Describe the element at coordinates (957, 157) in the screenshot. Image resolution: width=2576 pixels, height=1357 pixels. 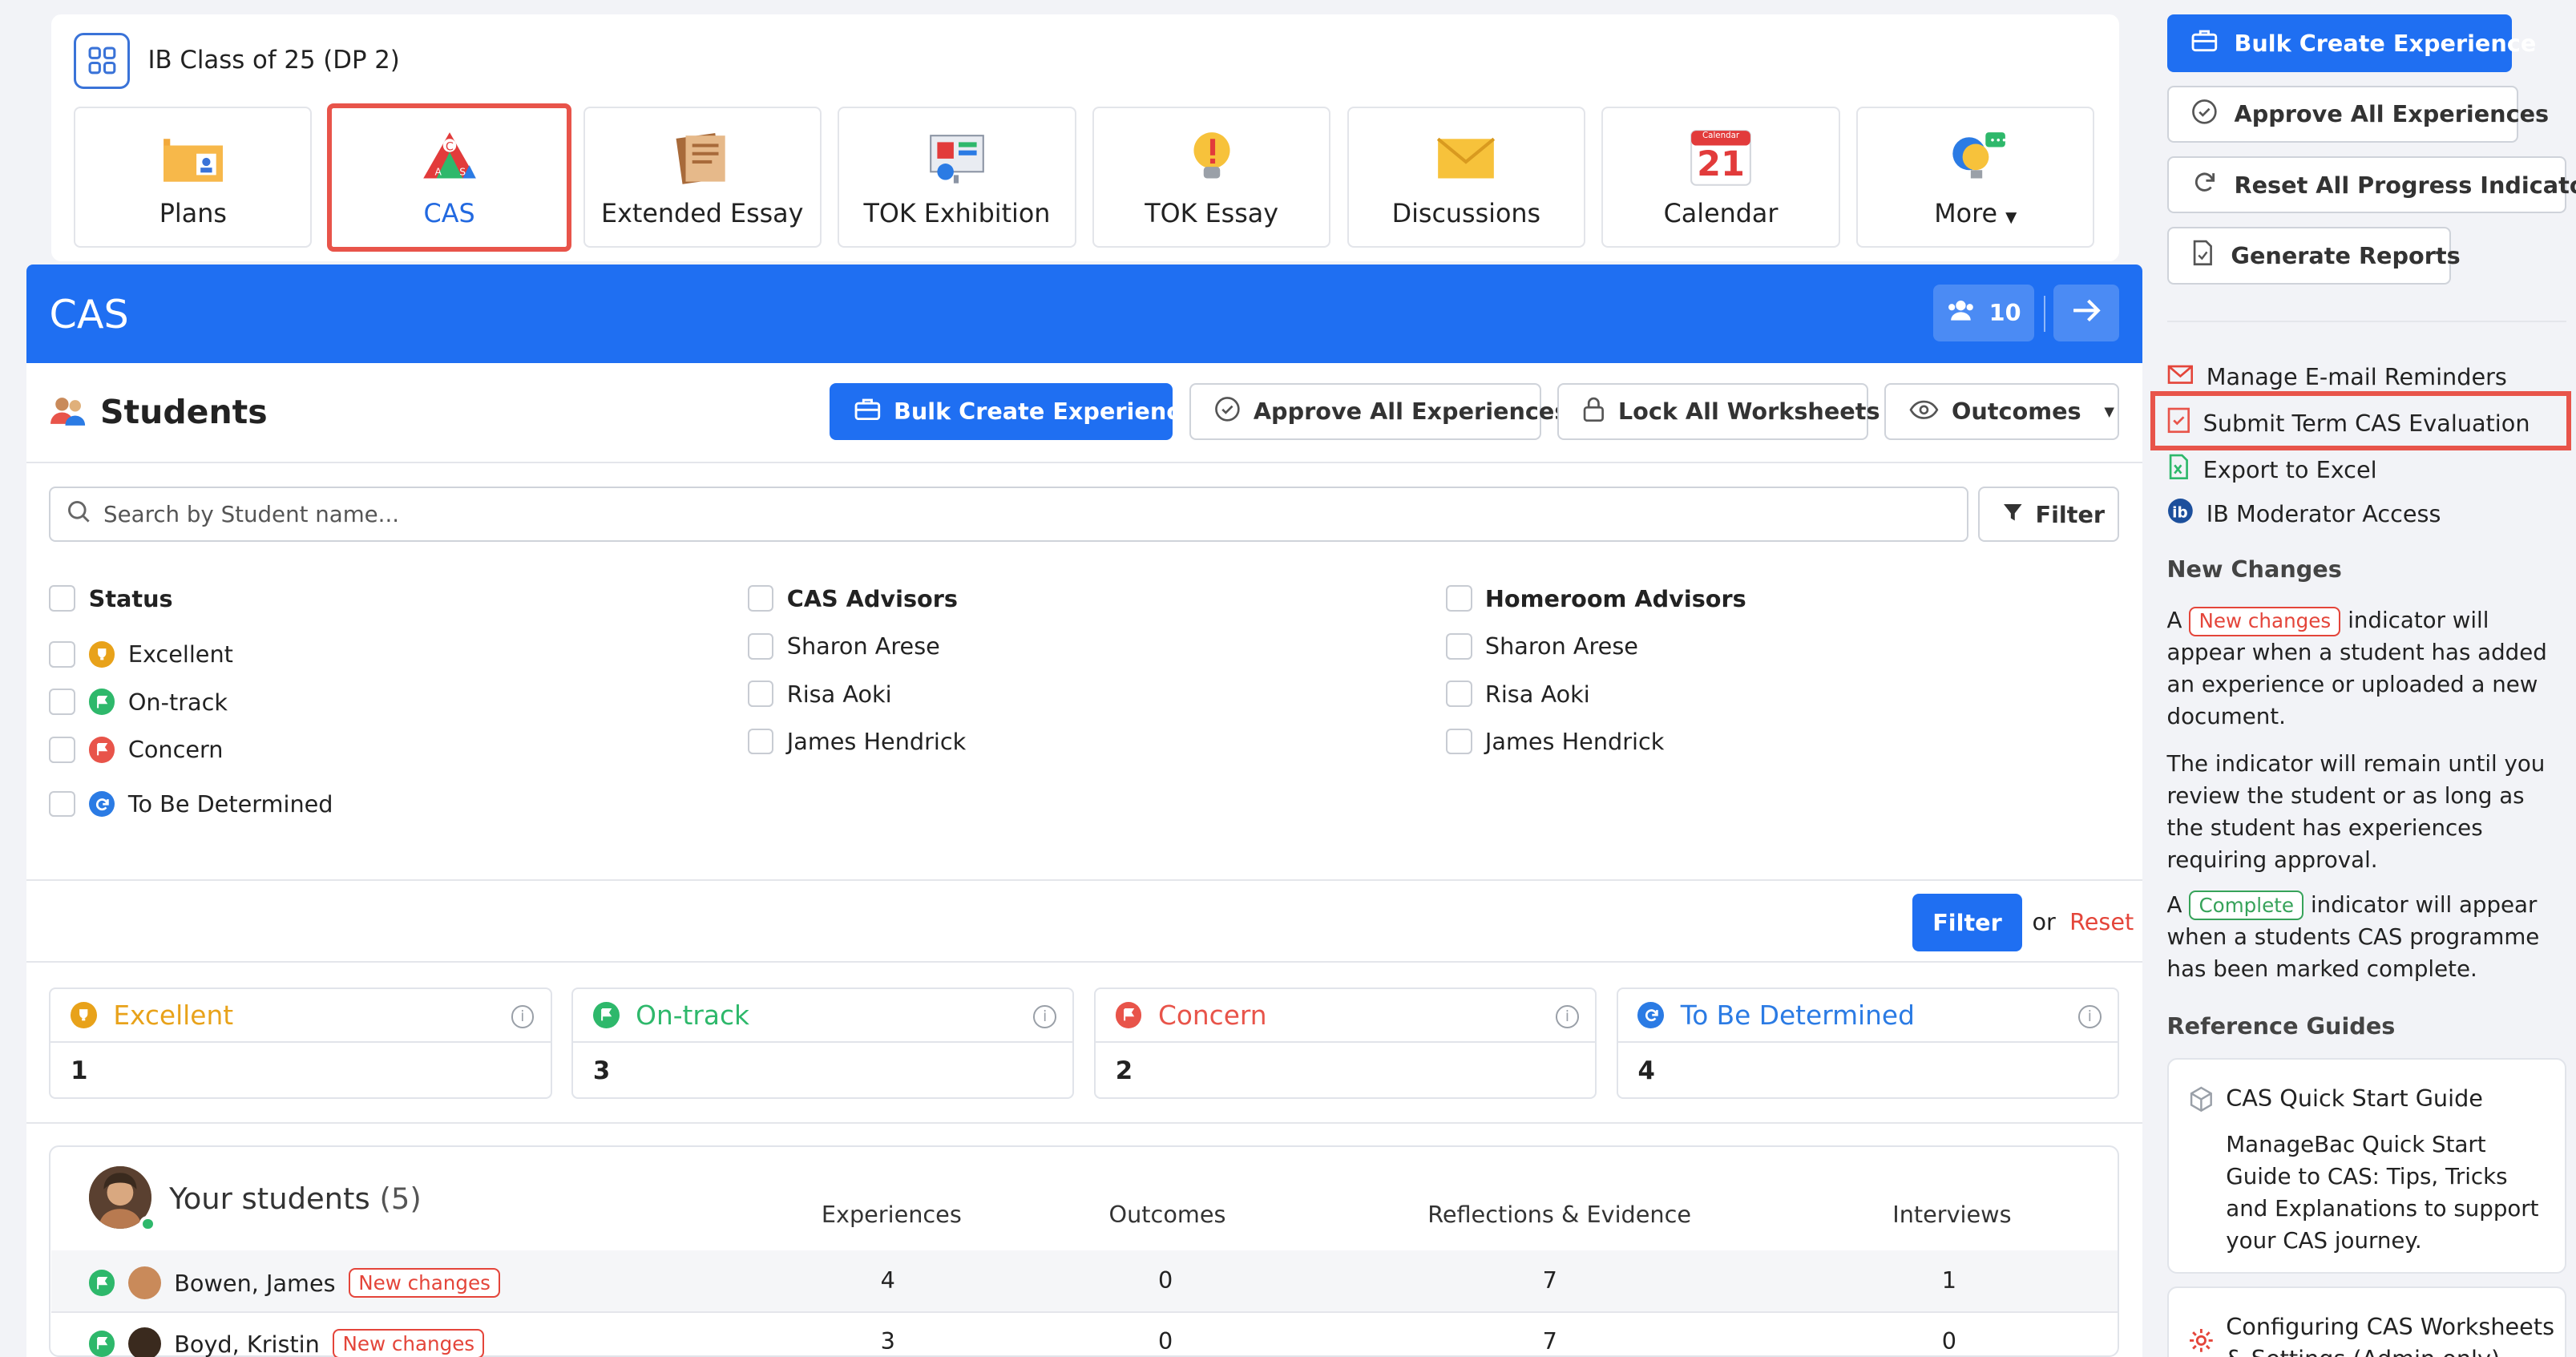
I see `tok-exhibition-board-icon` at that location.